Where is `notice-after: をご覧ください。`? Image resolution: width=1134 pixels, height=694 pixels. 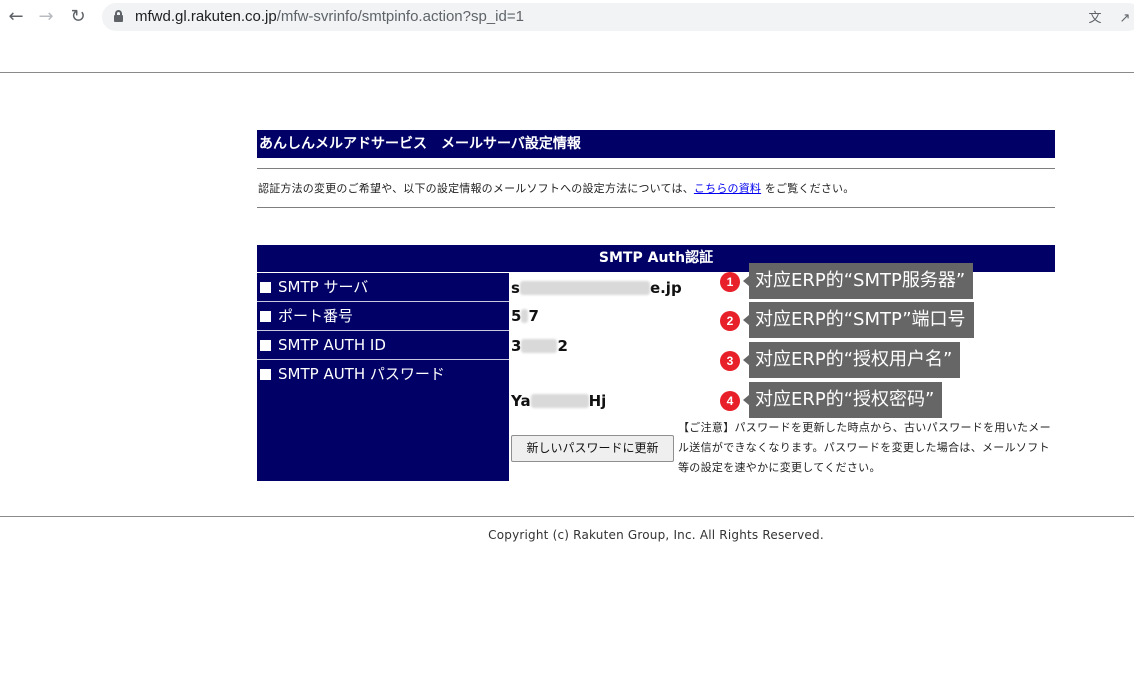
notice-after: をご覧ください。 is located at coordinates (808, 188).